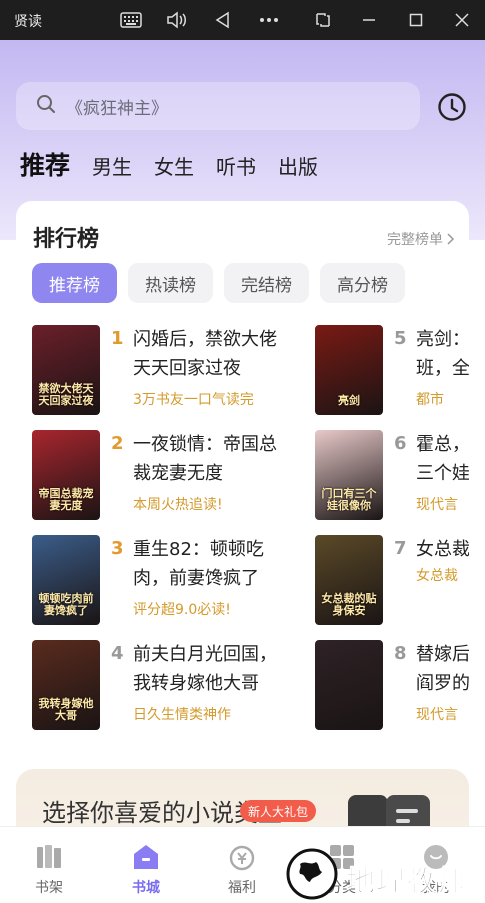 The height and width of the screenshot is (903, 485). I want to click on book-title: 替嫁后 阎罗的, so click(442, 669).